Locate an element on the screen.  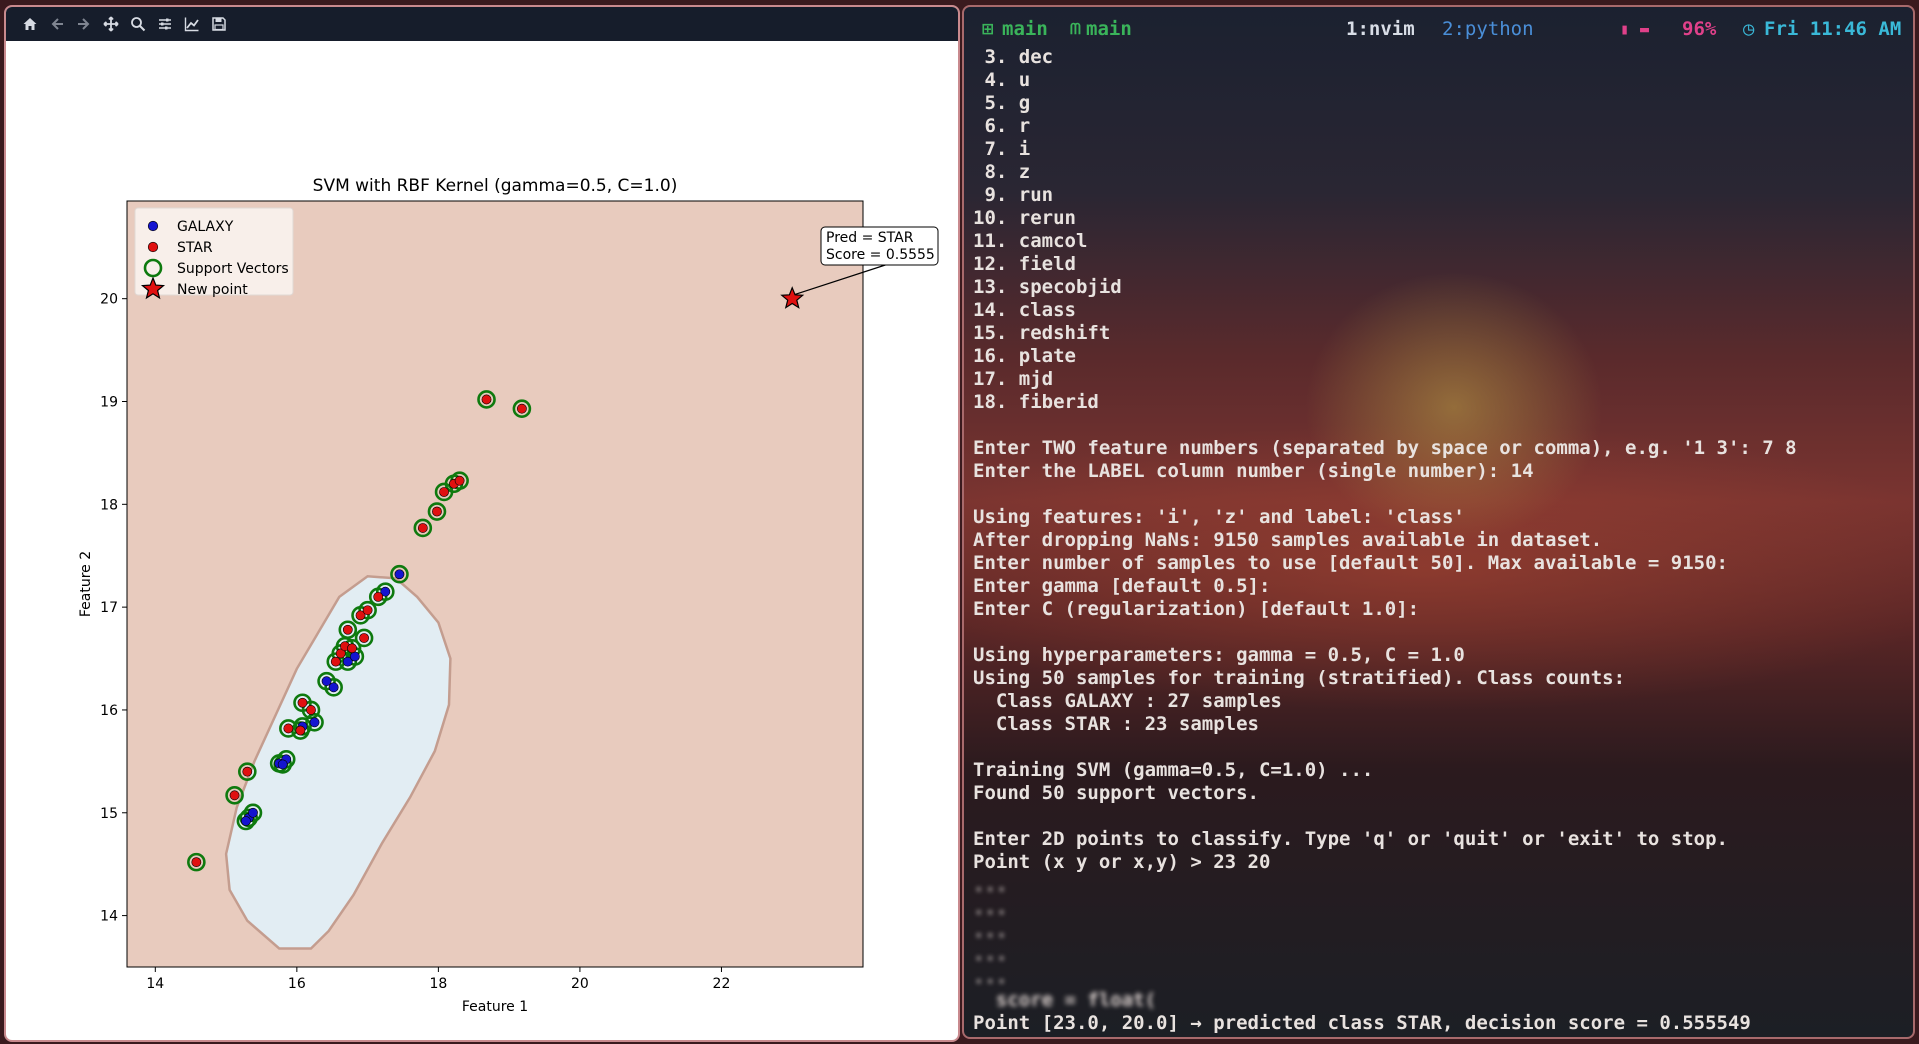
x-tick-label: 20 is located at coordinates (580, 984).